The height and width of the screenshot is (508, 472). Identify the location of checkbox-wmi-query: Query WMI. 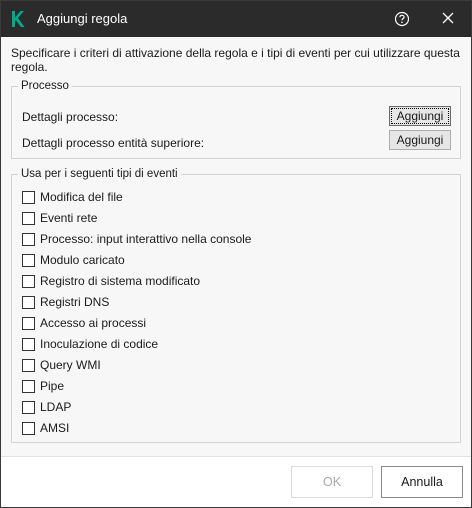
(61, 365).